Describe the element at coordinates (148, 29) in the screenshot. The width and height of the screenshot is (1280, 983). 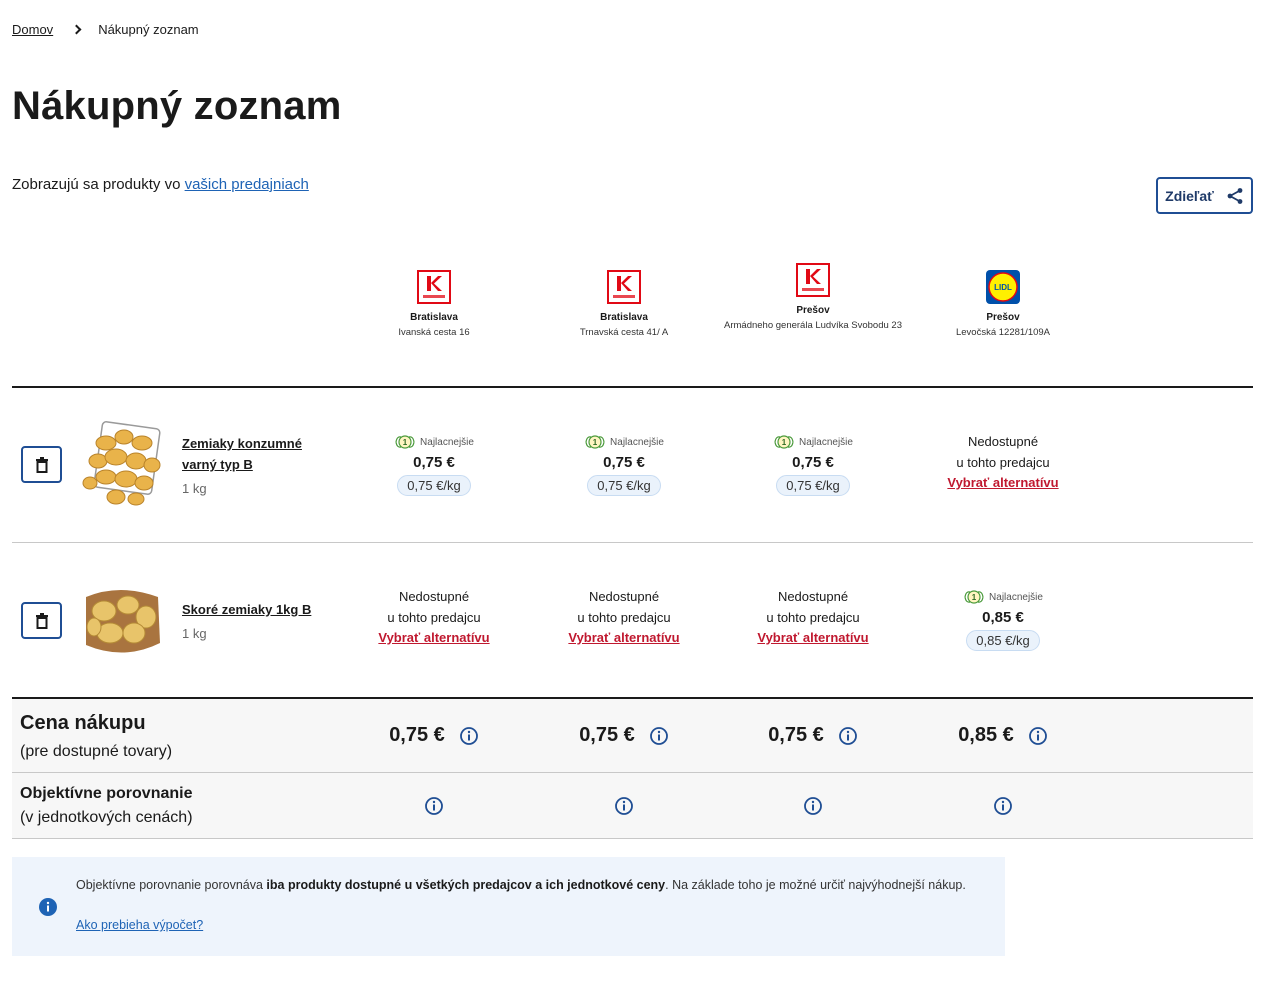
I see `breadcrumb-current: Nákupný zoznam` at that location.